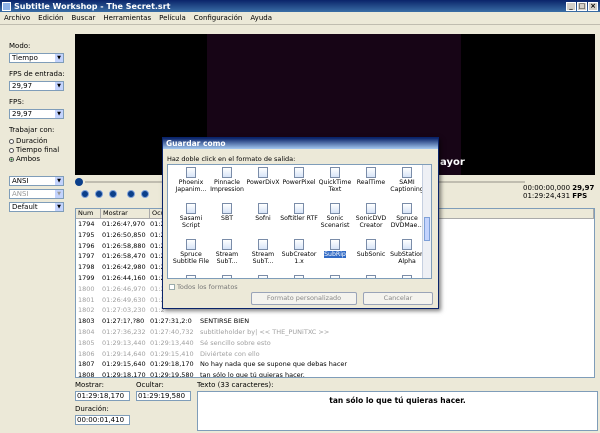  What do you see at coordinates (36, 86) in the screenshot?
I see `fps-input-select: 29,97 ▼` at bounding box center [36, 86].